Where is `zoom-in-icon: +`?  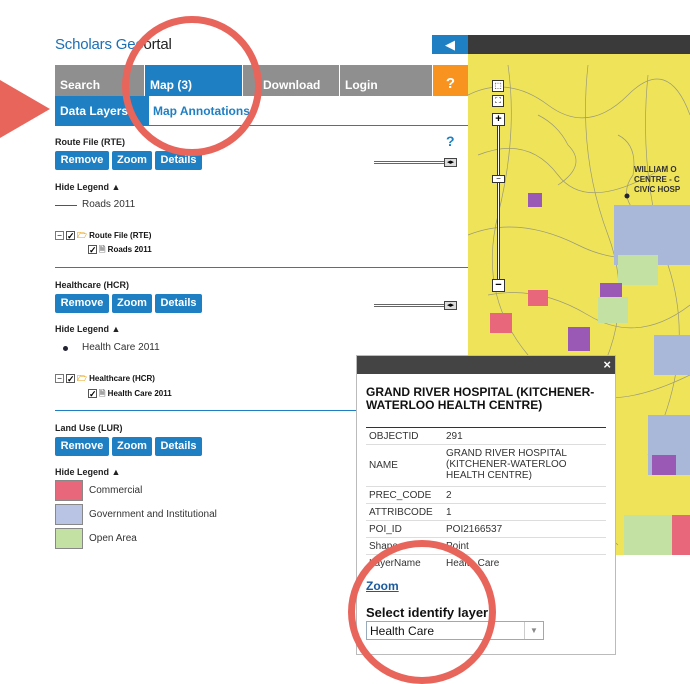
zoom-in-icon: + is located at coordinates (498, 119).